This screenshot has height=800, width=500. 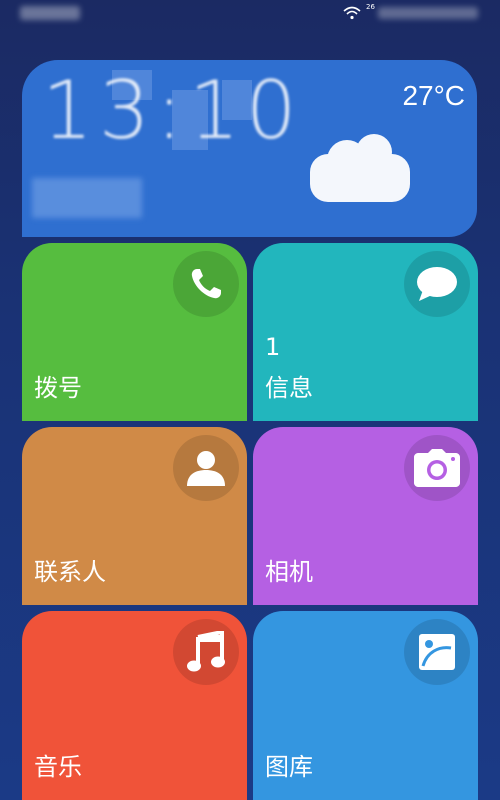 I want to click on tile-messages: 1 信息, so click(x=365, y=332).